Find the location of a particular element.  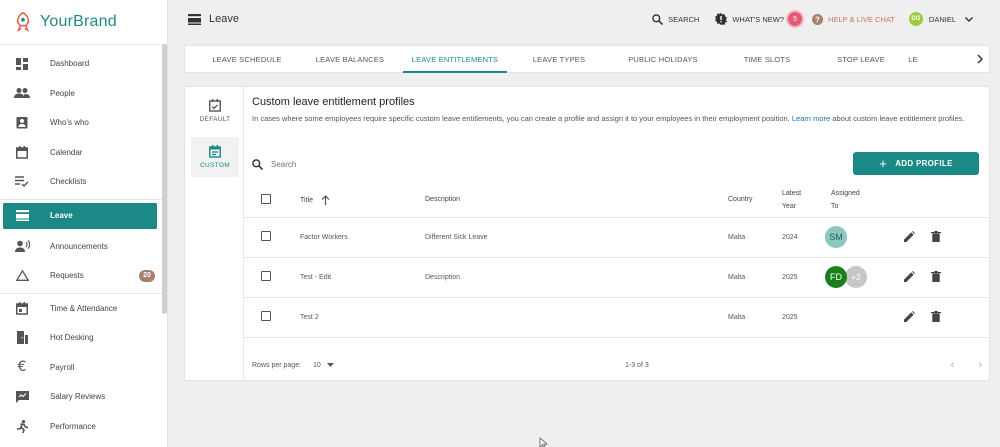

tab-leave-schedule: LEAVE SCHEDULE is located at coordinates (247, 59).